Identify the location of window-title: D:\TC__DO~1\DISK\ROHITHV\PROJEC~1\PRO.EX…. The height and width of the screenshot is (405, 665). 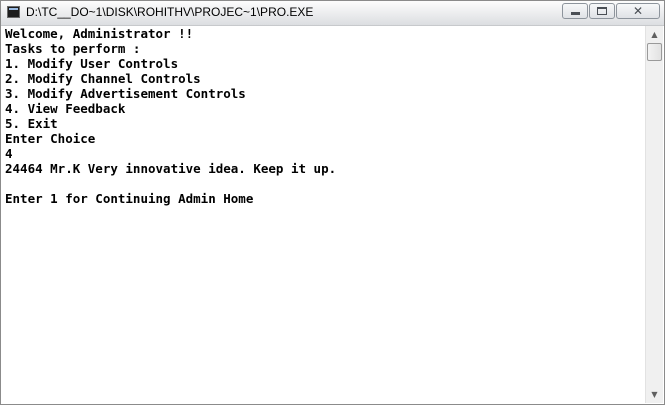
(170, 12).